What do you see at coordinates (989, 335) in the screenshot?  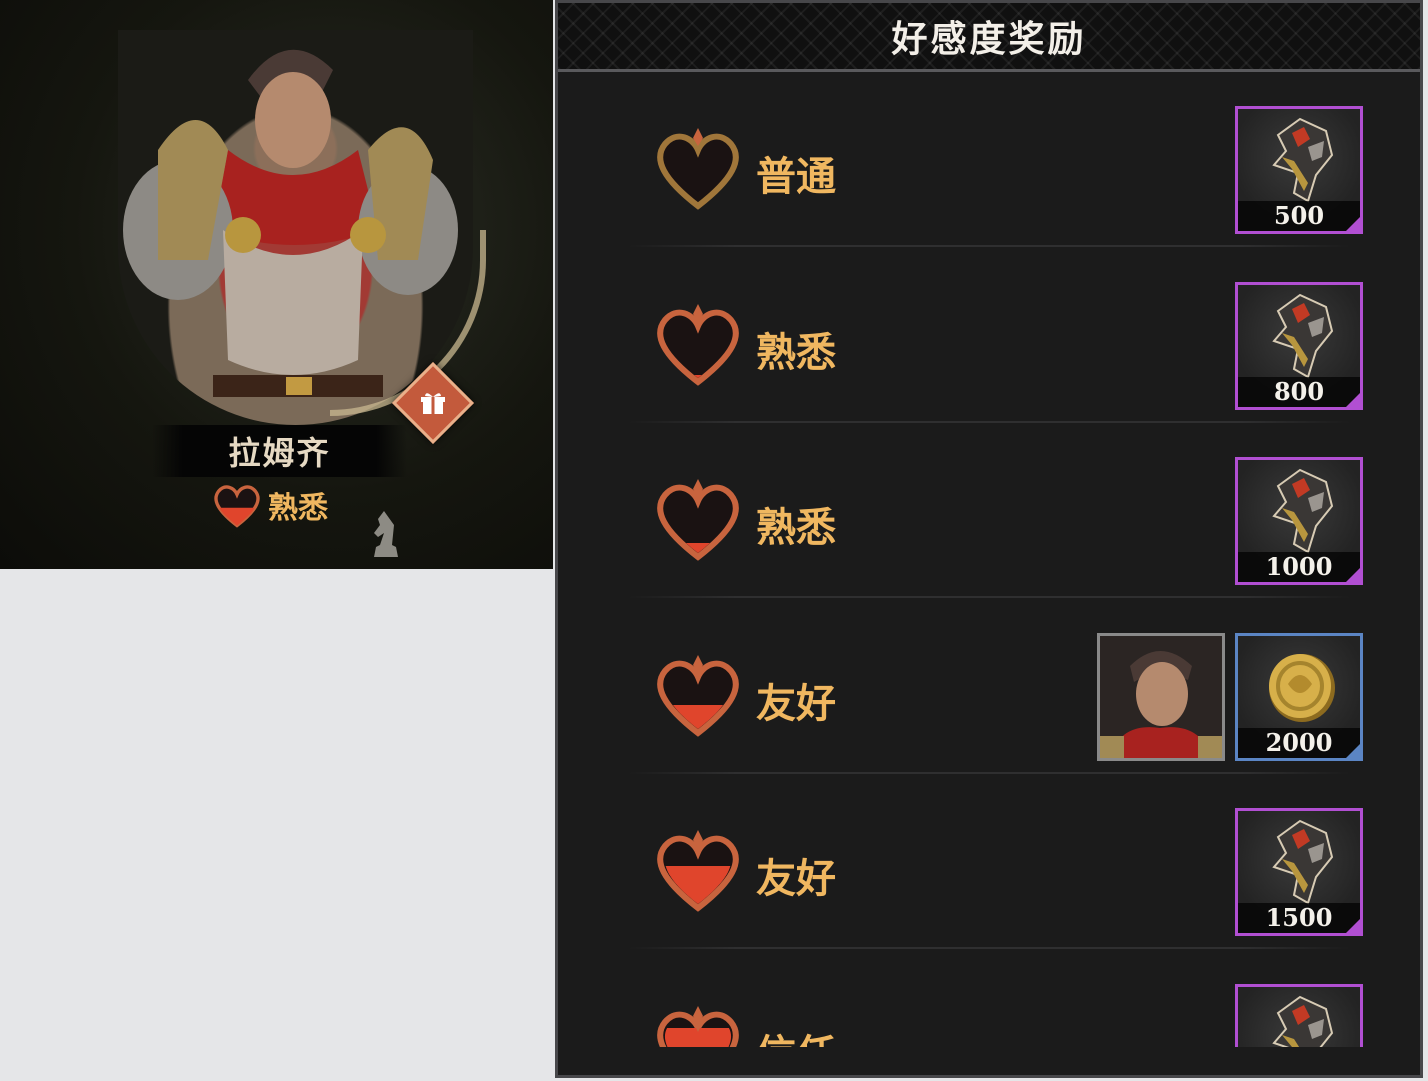 I see `reward-row: 熟悉 800` at bounding box center [989, 335].